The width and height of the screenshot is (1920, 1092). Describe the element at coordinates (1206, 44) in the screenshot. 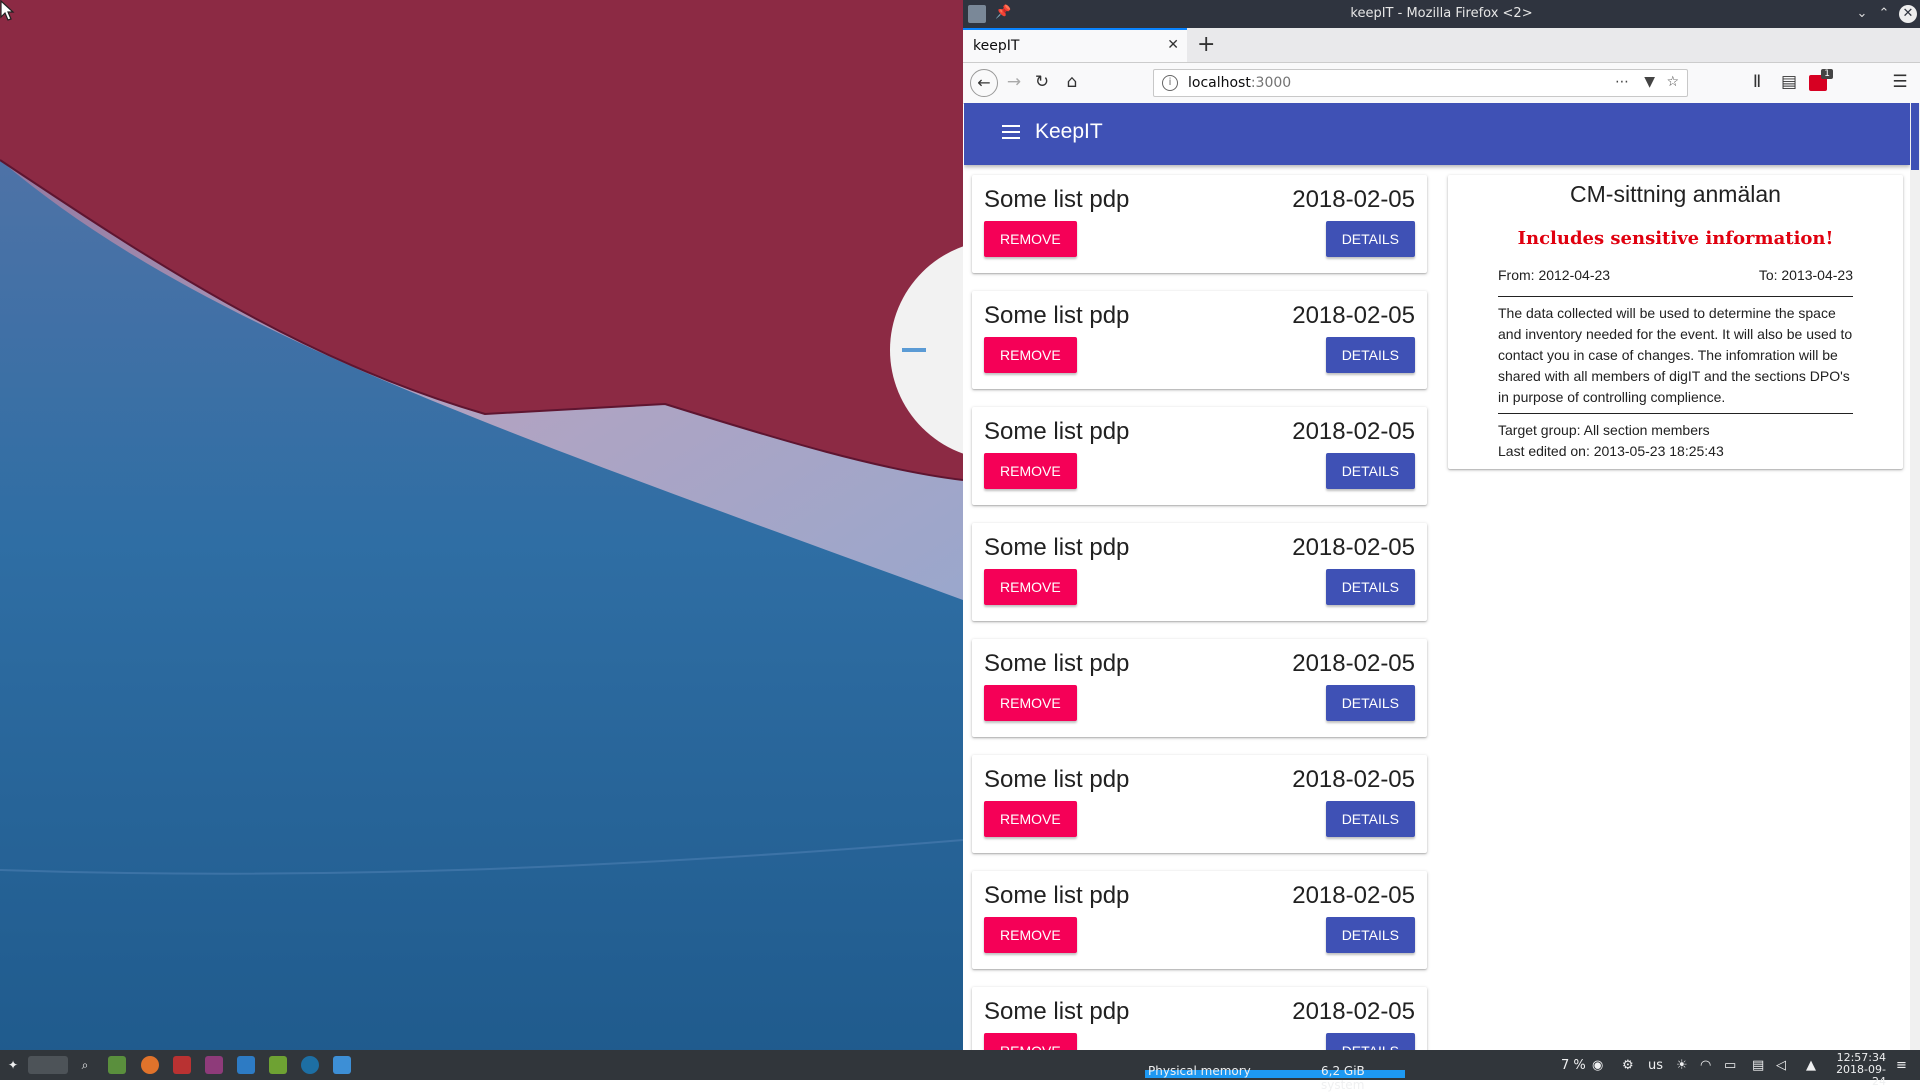

I see `new-tab-icon: +` at that location.